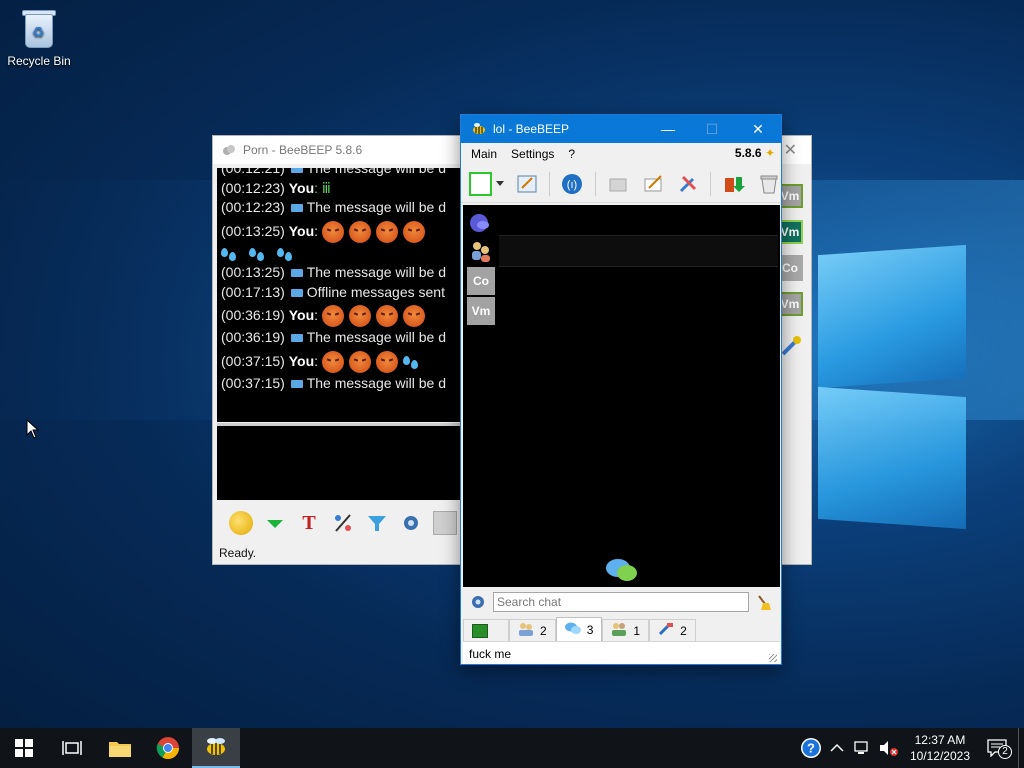 This screenshot has height=768, width=1024. I want to click on window-title: lol - BeeBEEP, so click(531, 129).